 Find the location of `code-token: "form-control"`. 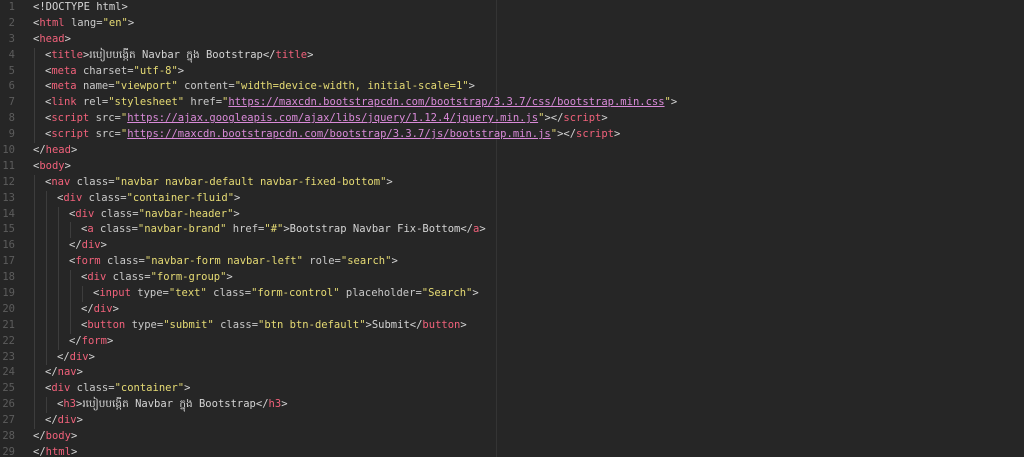

code-token: "form-control" is located at coordinates (295, 293).